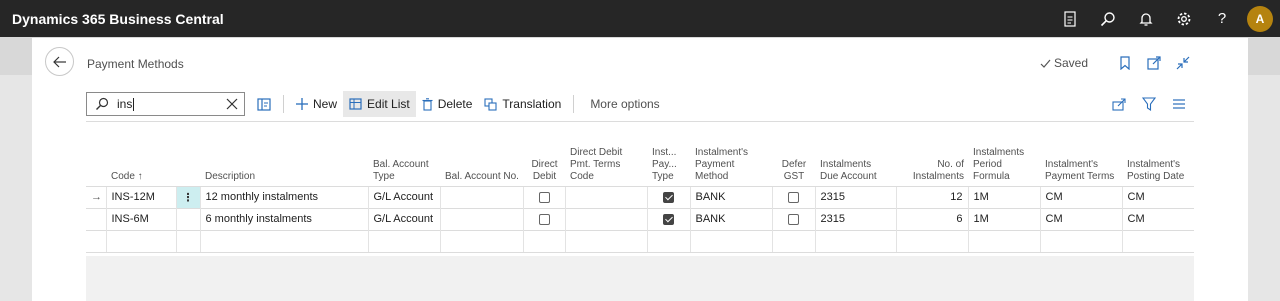  Describe the element at coordinates (284, 154) in the screenshot. I see `col-header-description: Description` at that location.